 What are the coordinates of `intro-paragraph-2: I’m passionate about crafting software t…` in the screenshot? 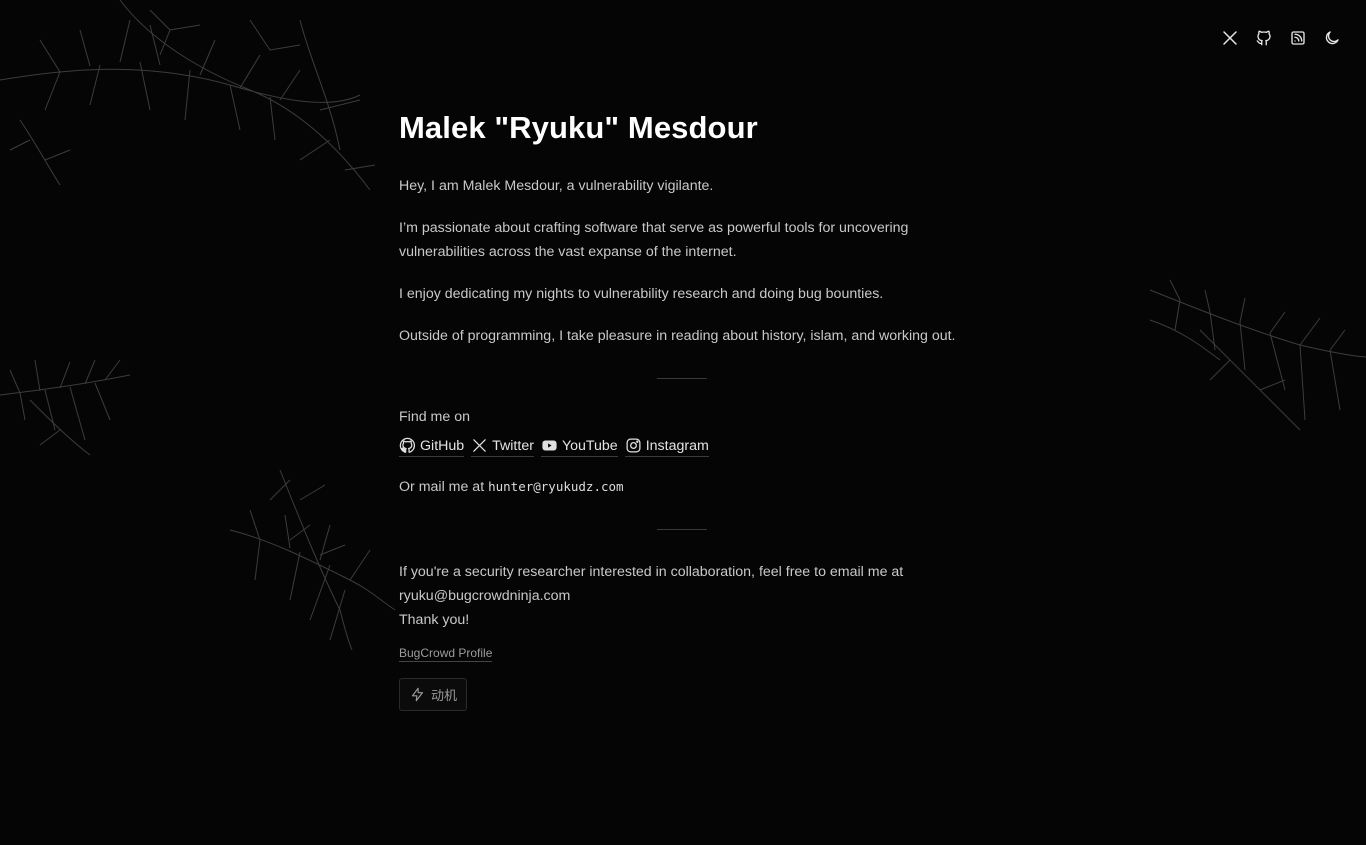 It's located at (654, 240).